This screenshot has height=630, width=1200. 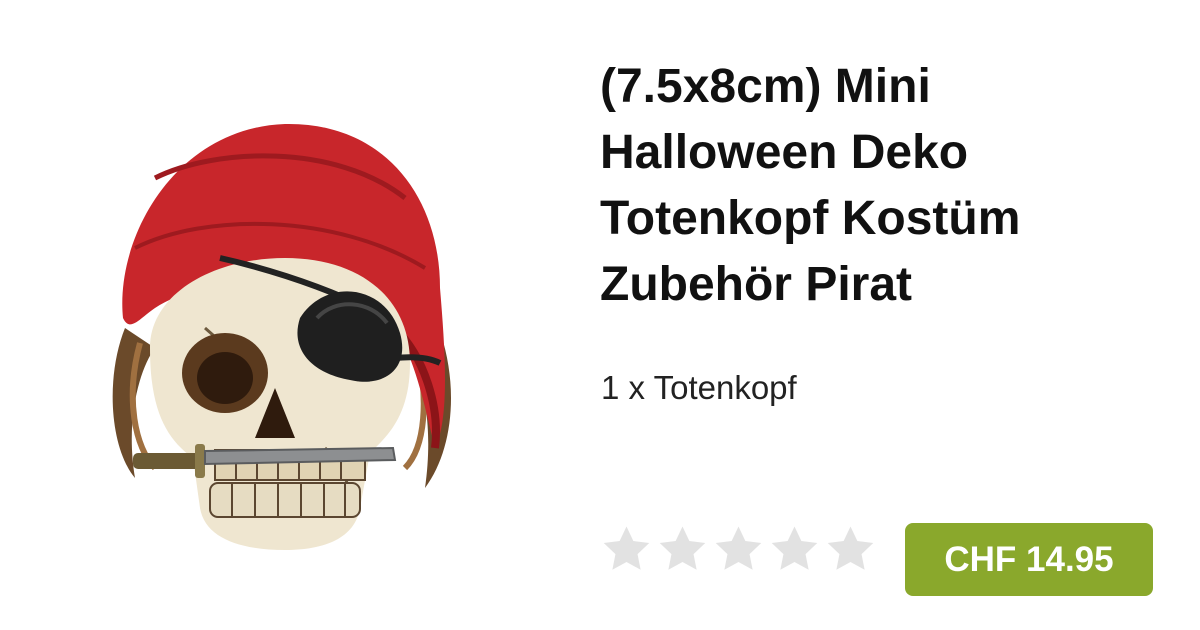 What do you see at coordinates (1029, 559) in the screenshot?
I see `price-badge: CHF 14.95` at bounding box center [1029, 559].